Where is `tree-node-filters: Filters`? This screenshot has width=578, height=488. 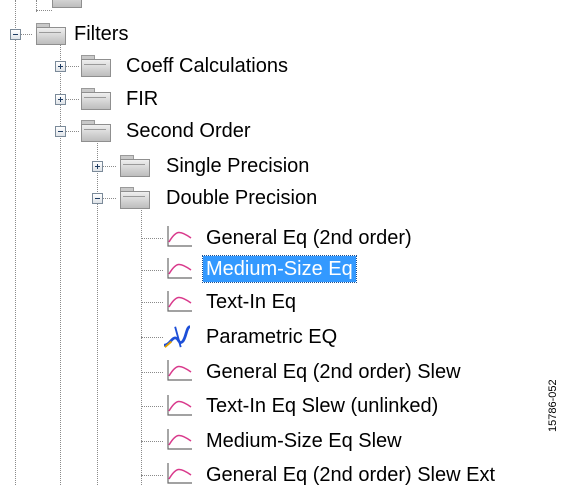 tree-node-filters: Filters is located at coordinates (101, 34).